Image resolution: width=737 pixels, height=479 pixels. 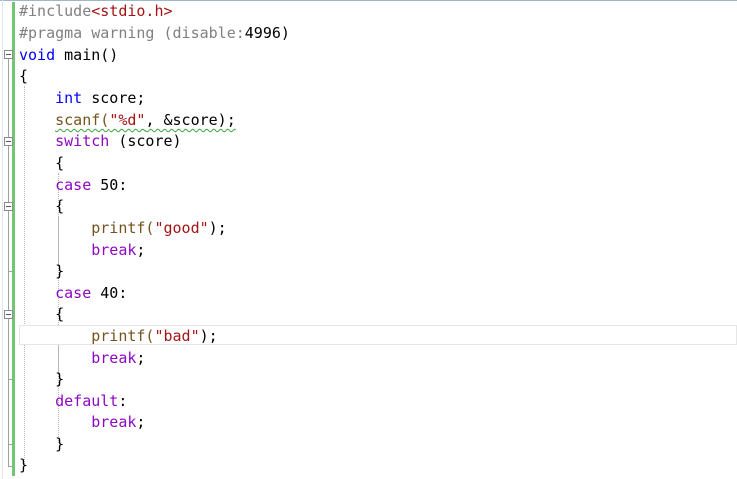 I want to click on preprocessor-directive: #include, so click(x=55, y=11).